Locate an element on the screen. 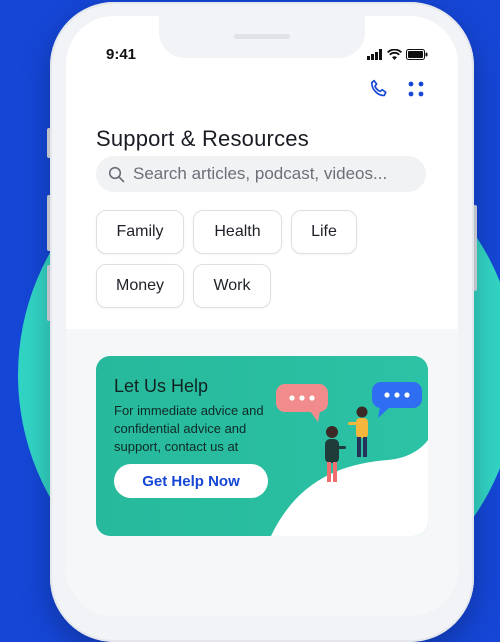 The height and width of the screenshot is (642, 500). category-chip-life: Life is located at coordinates (324, 232).